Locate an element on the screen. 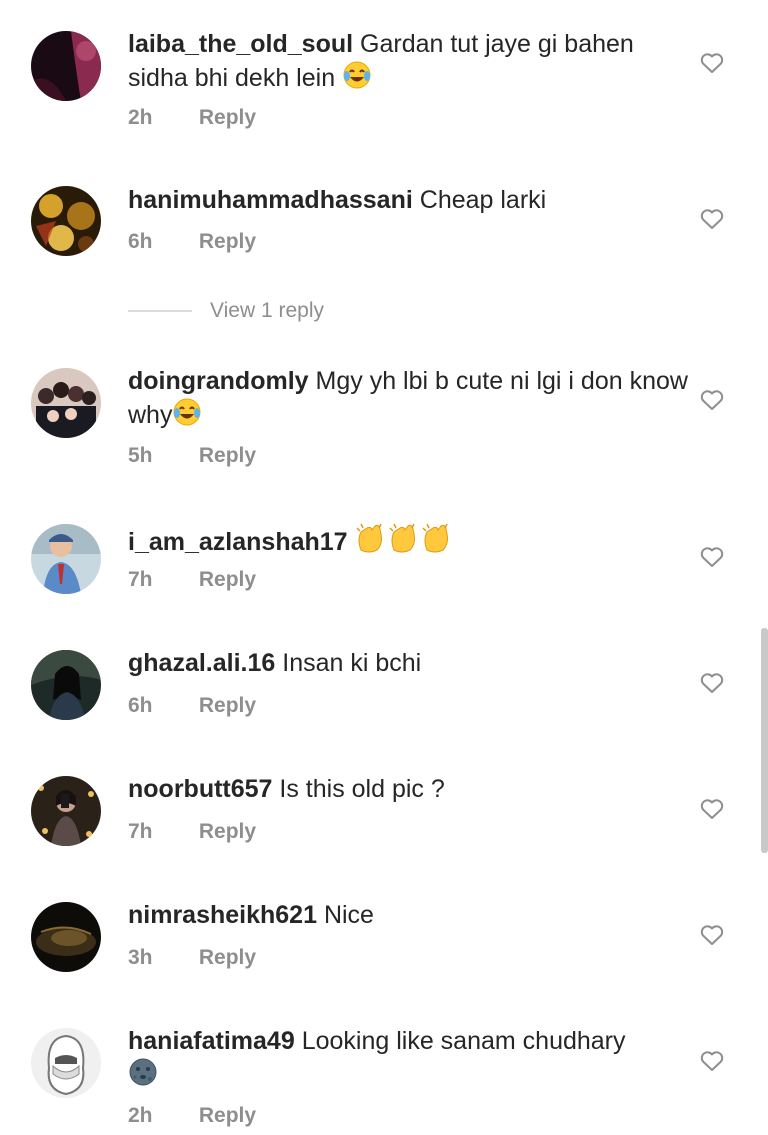 This screenshot has width=768, height=1135. comment-body: Cheap larki is located at coordinates (483, 200).